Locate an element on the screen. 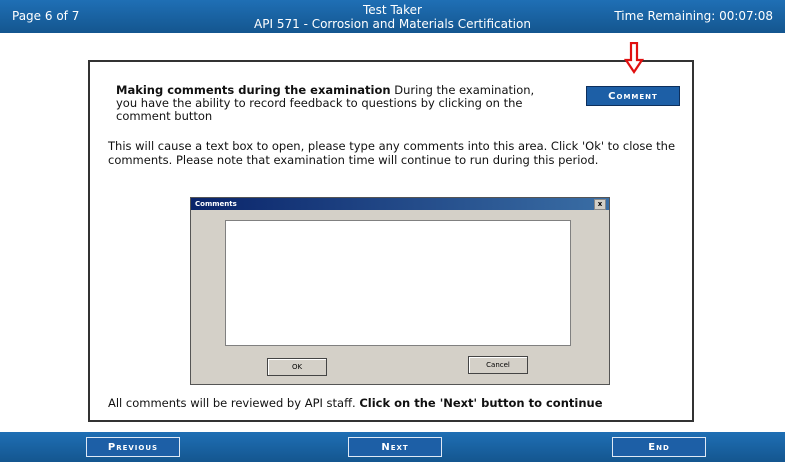  dialog-title: Comments is located at coordinates (216, 204).